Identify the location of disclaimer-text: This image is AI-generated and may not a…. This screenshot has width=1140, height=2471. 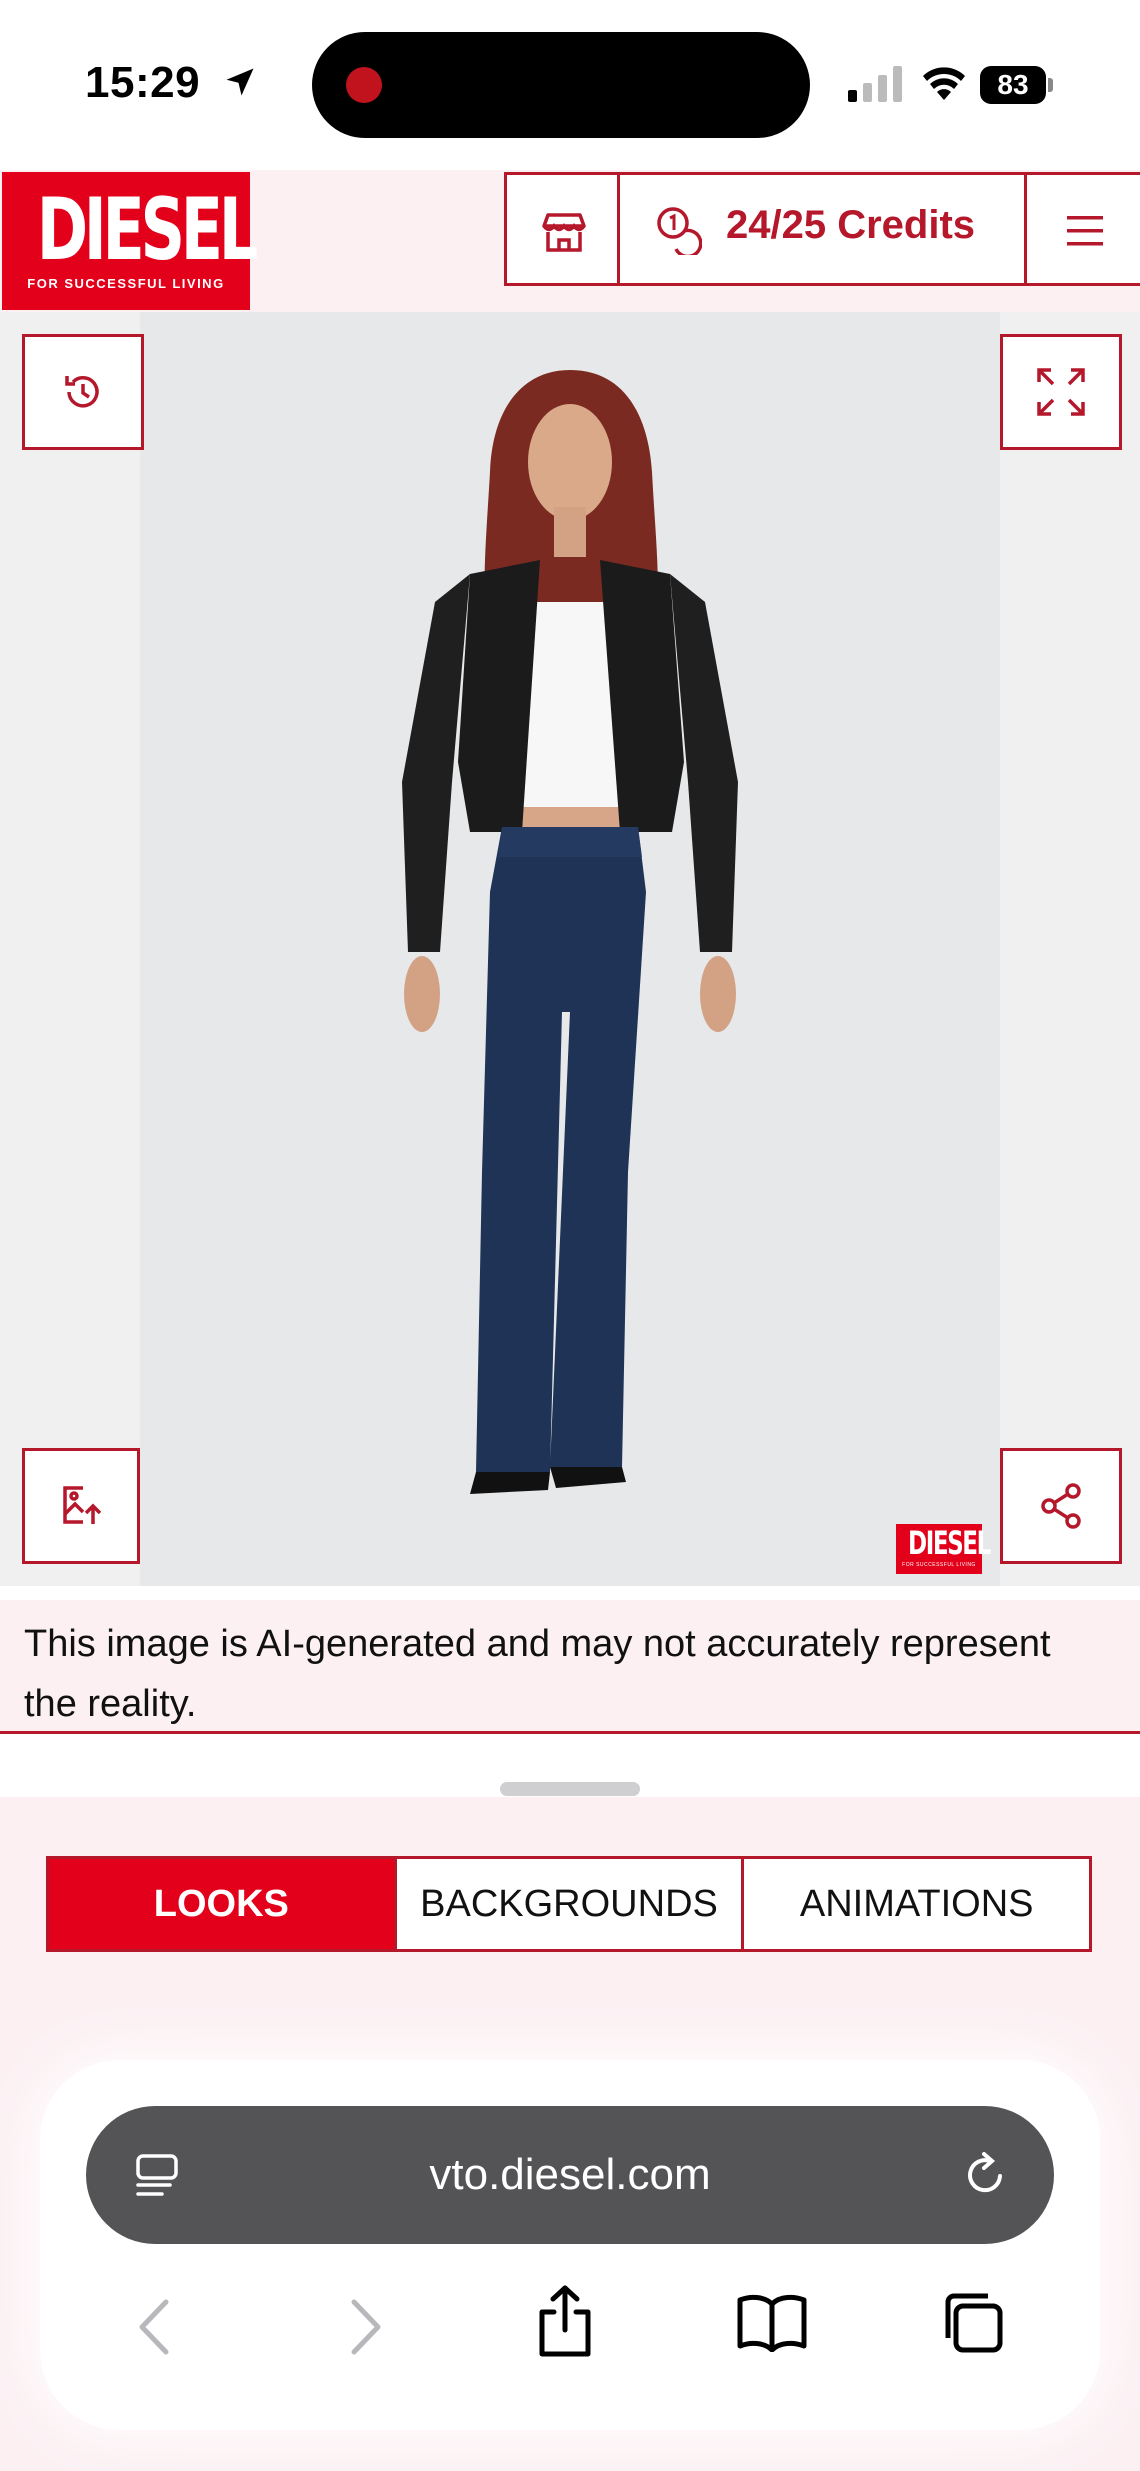
(537, 1674).